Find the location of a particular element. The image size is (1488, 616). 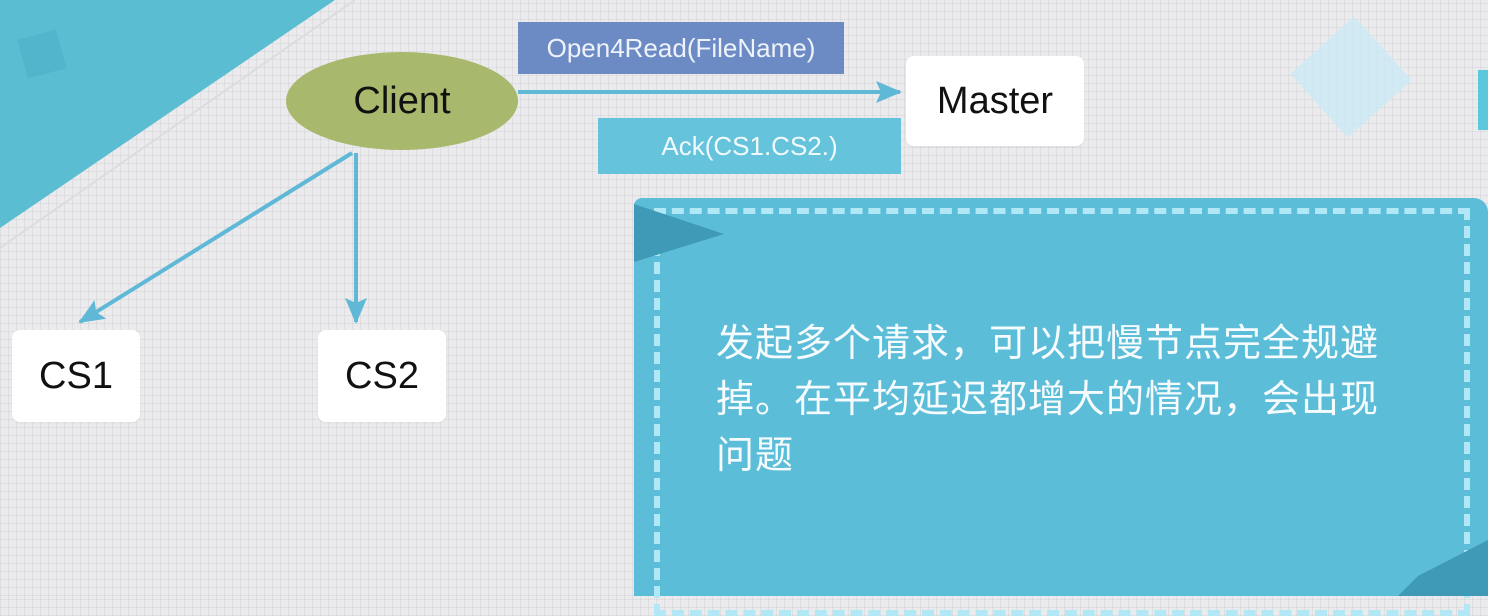

ack-label: Ack(CS1.CS2.) is located at coordinates (749, 146).